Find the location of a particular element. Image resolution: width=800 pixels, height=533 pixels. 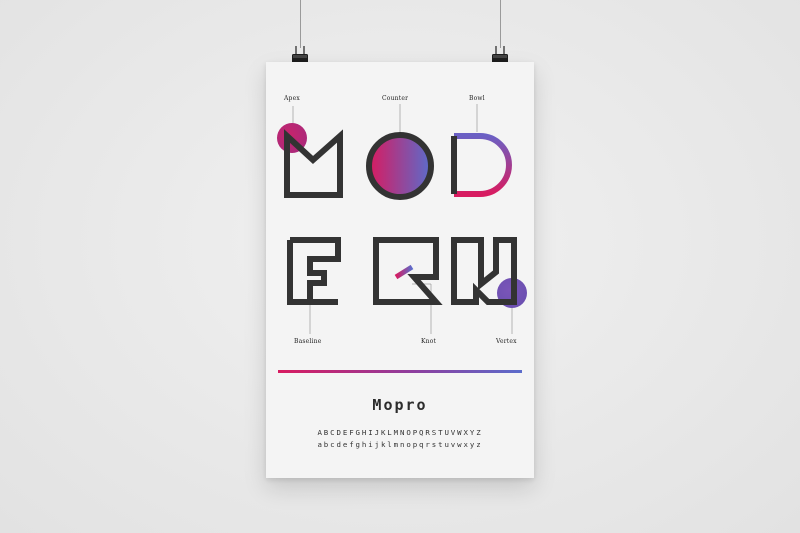

letter-r is located at coordinates (408, 271).